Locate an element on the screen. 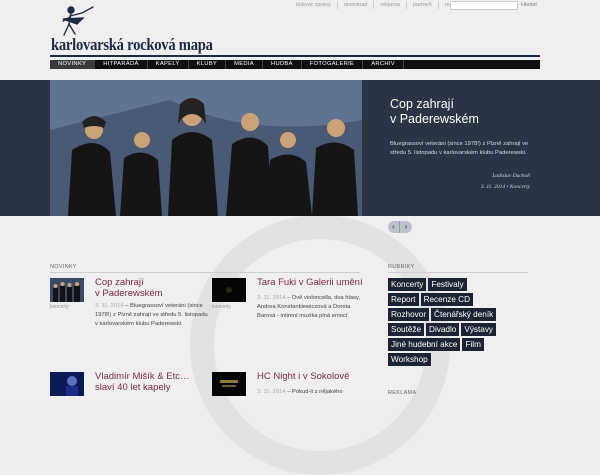 The image size is (600, 475). nav-item-archiv: ARCHIV is located at coordinates (383, 64).